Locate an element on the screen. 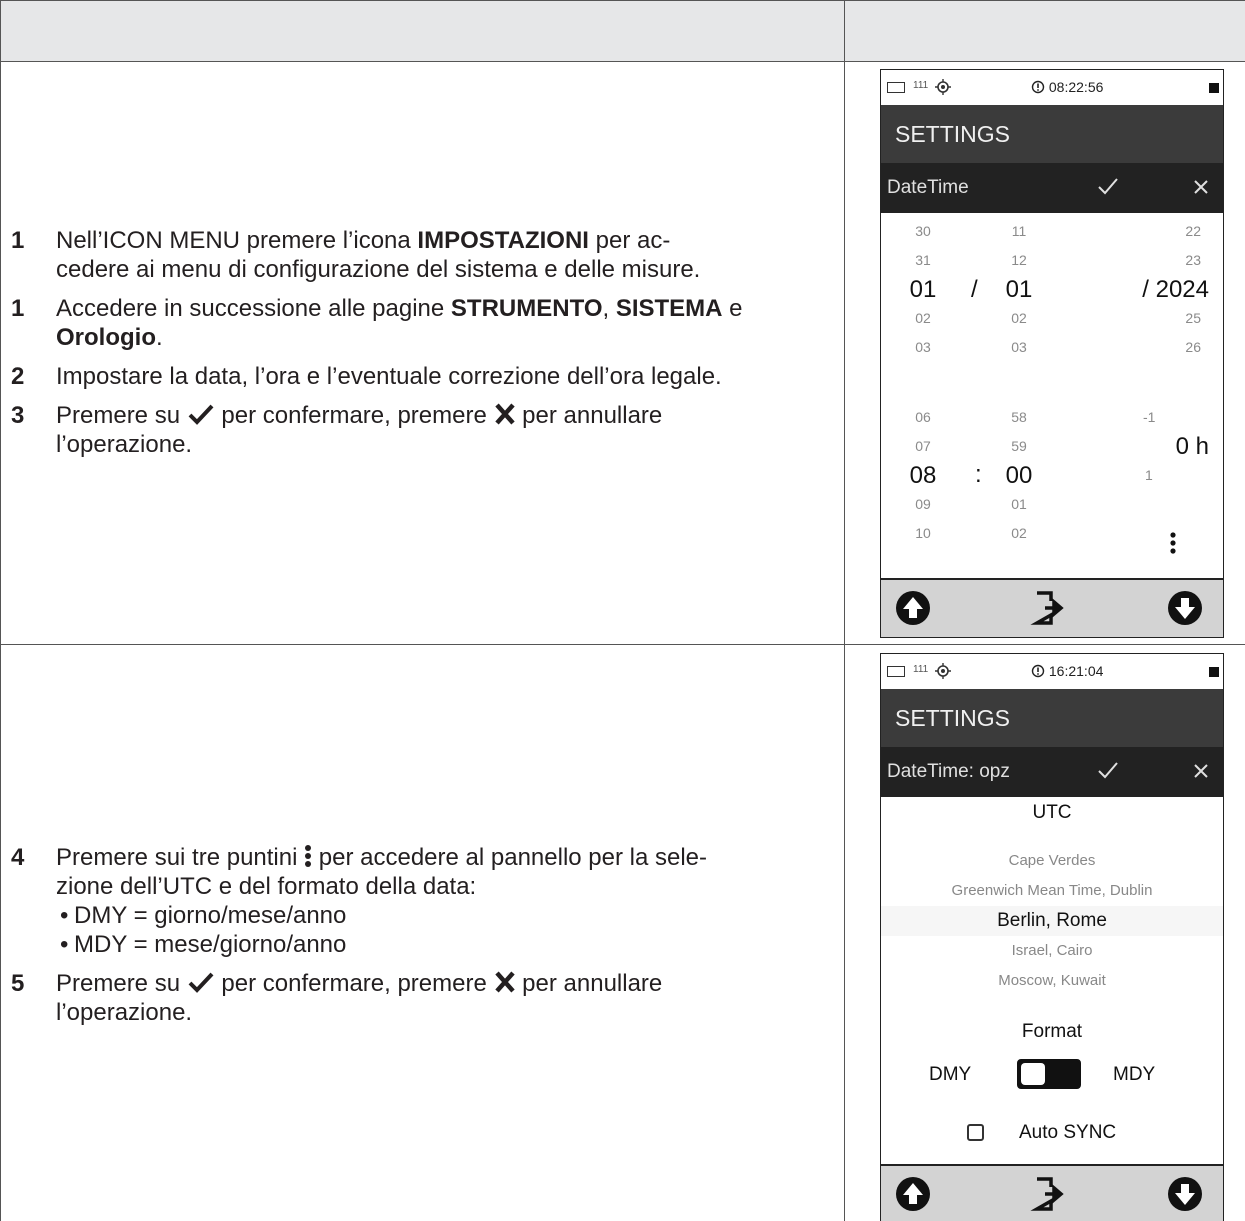 The image size is (1245, 1221). step-keyword: STRUMENTO is located at coordinates (526, 308).